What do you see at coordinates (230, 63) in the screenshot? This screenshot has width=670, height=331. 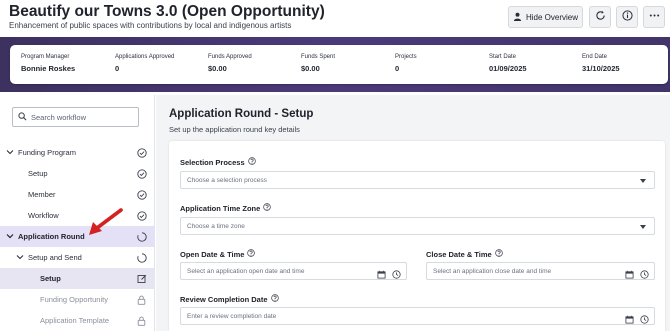 I see `stat-funds-approved: Funds Approved $0.00` at bounding box center [230, 63].